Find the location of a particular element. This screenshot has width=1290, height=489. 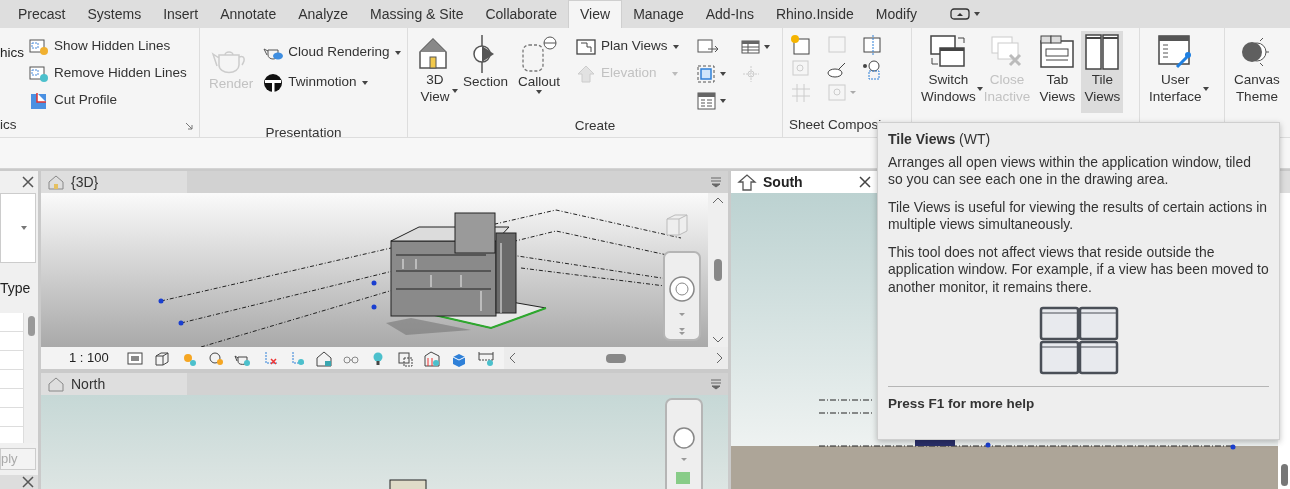

cube-icon is located at coordinates (161, 358).